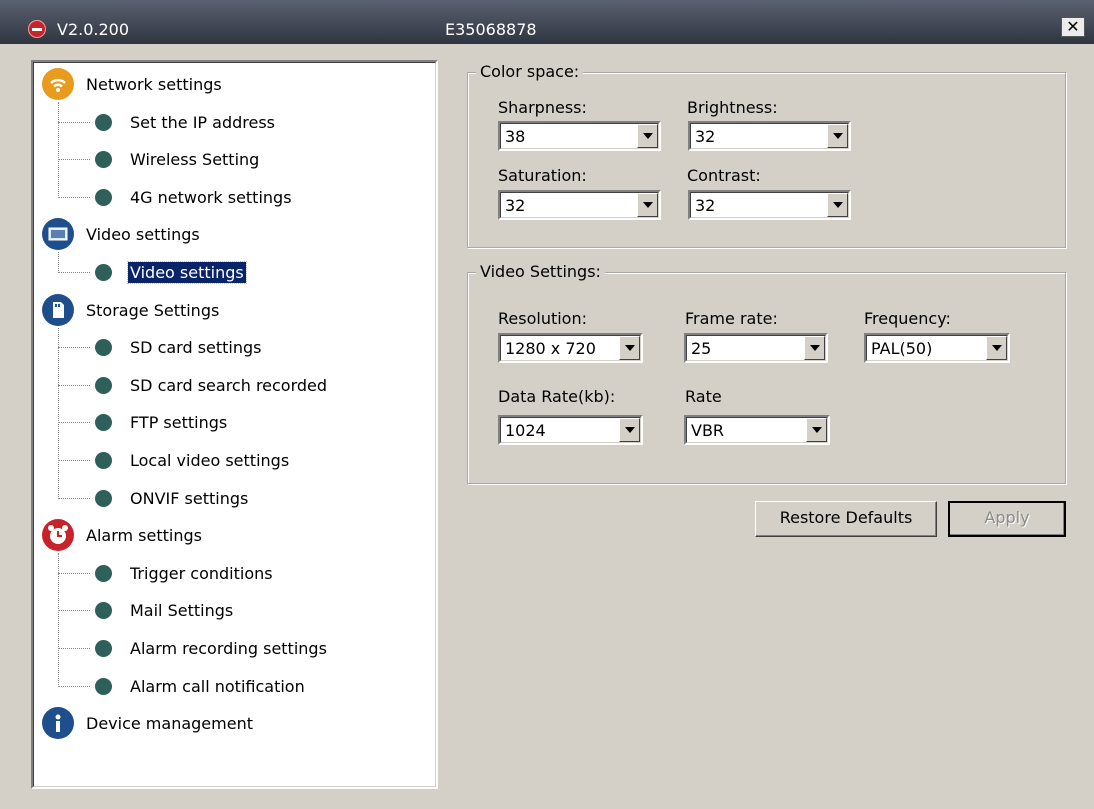 Image resolution: width=1094 pixels, height=809 pixels. What do you see at coordinates (732, 107) in the screenshot?
I see `brightness-label: Brightness:` at bounding box center [732, 107].